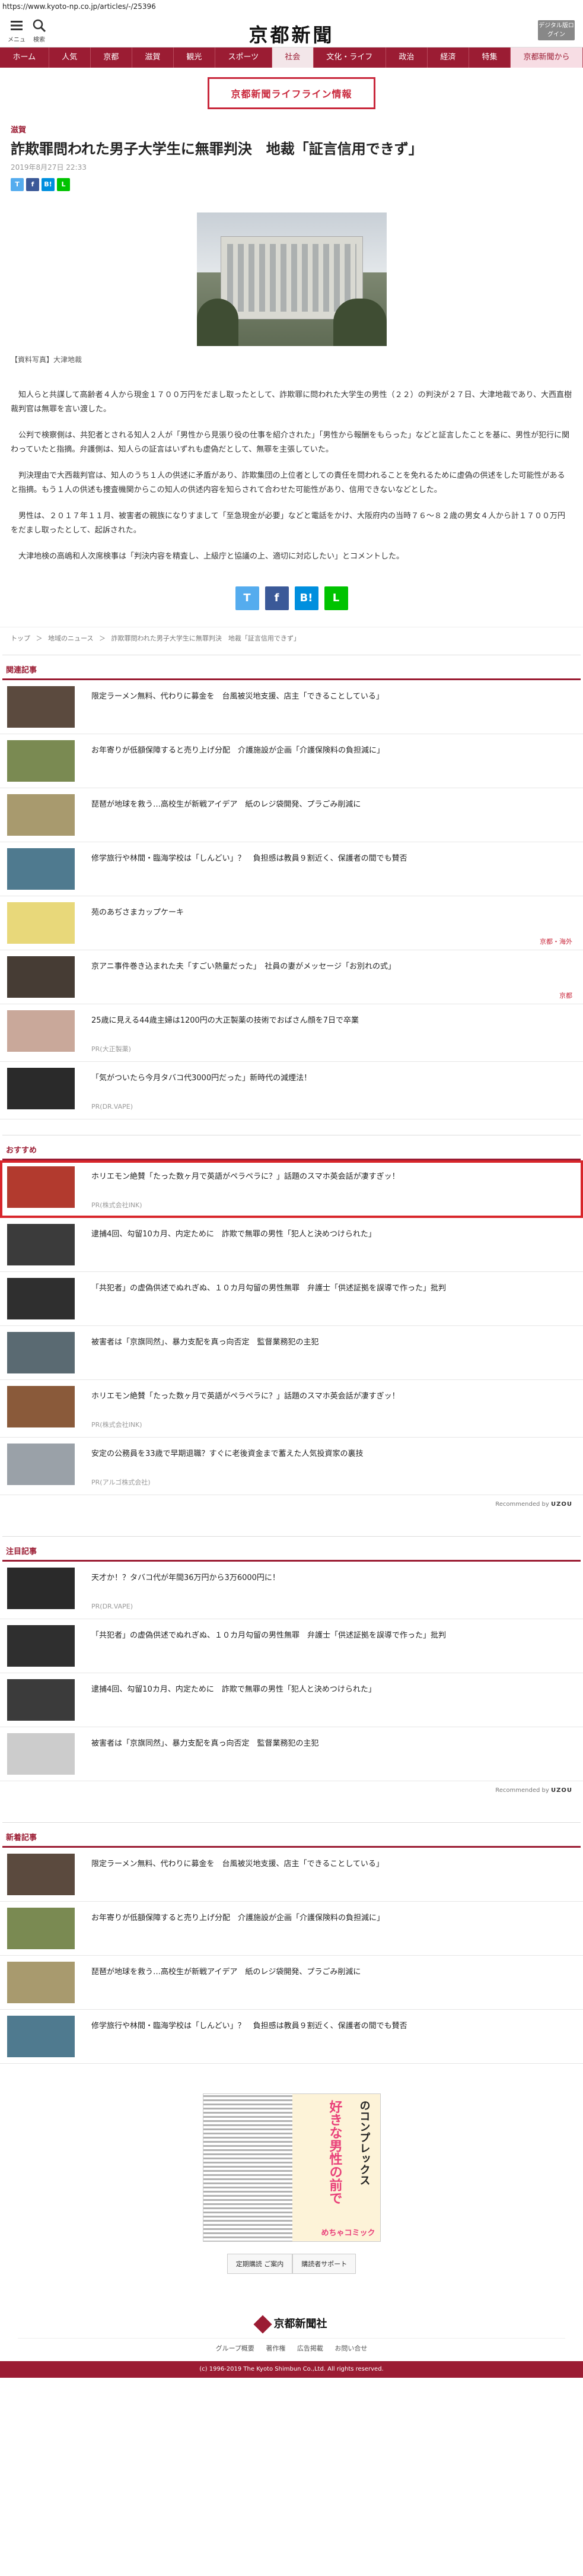  What do you see at coordinates (194, 57) in the screenshot?
I see `nav-item: 観光` at bounding box center [194, 57].